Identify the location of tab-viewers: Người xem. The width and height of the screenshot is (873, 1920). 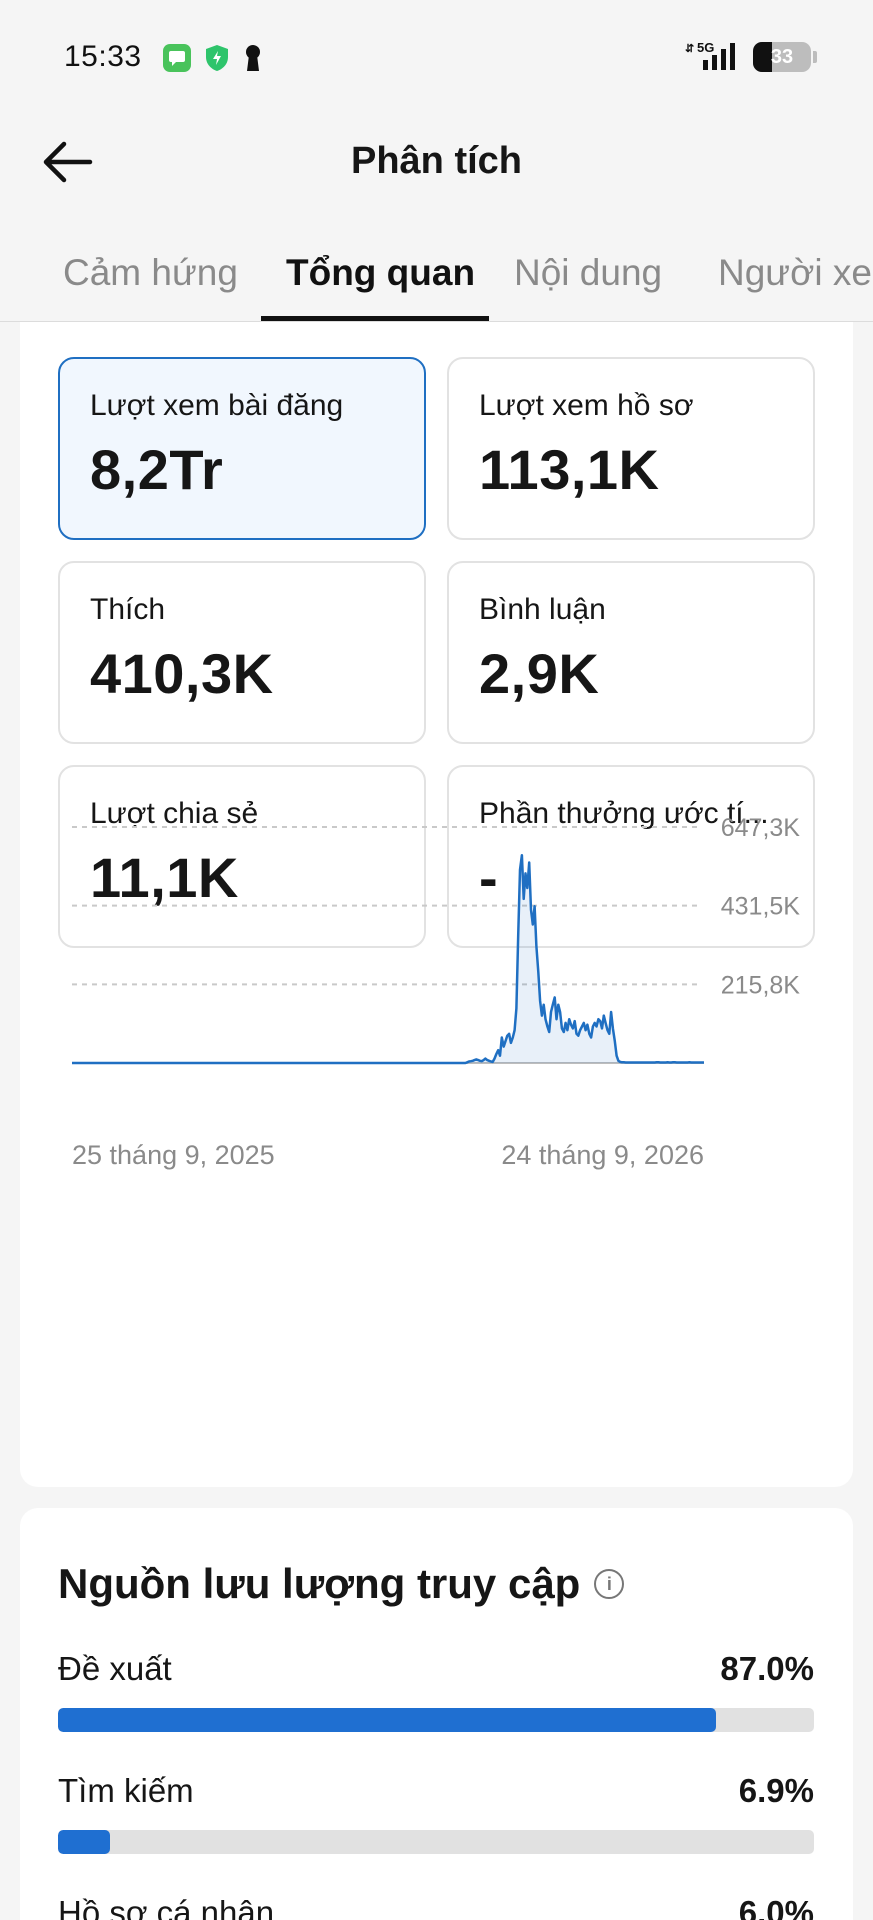
(795, 273).